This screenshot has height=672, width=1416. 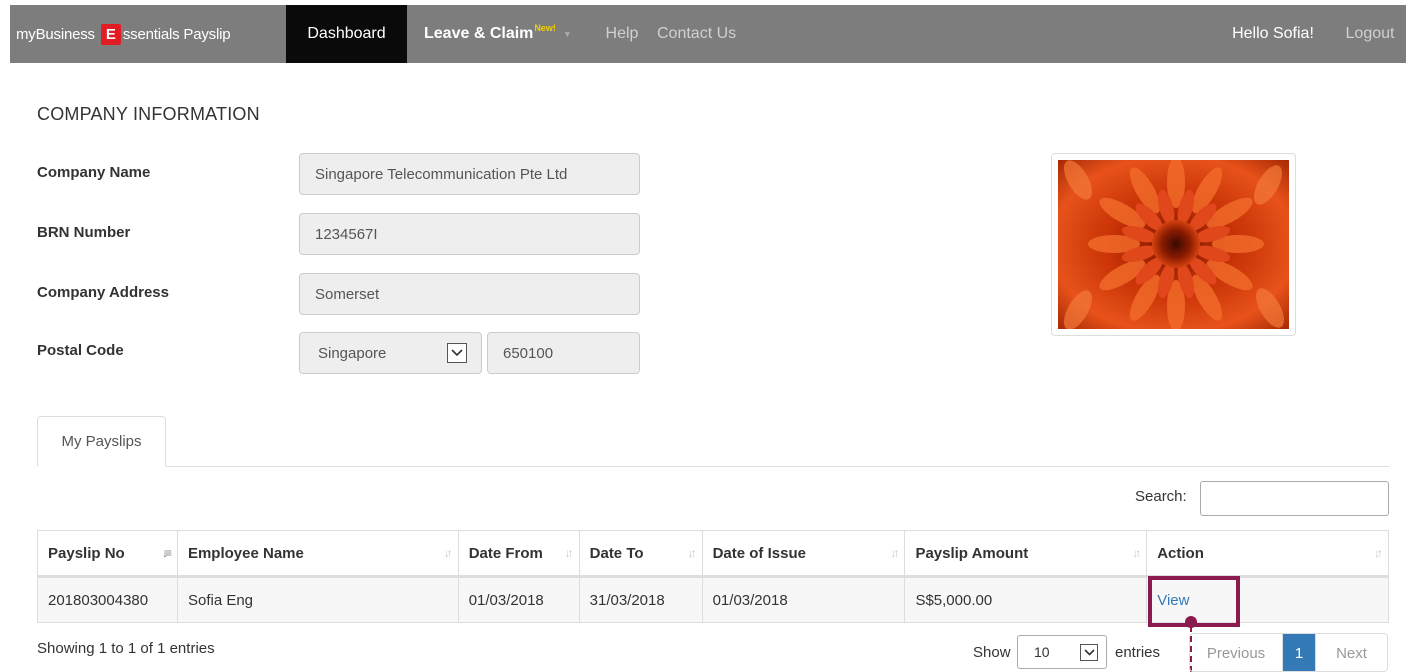 I want to click on sort-desc-icon: ↓≡, so click(x=166, y=553).